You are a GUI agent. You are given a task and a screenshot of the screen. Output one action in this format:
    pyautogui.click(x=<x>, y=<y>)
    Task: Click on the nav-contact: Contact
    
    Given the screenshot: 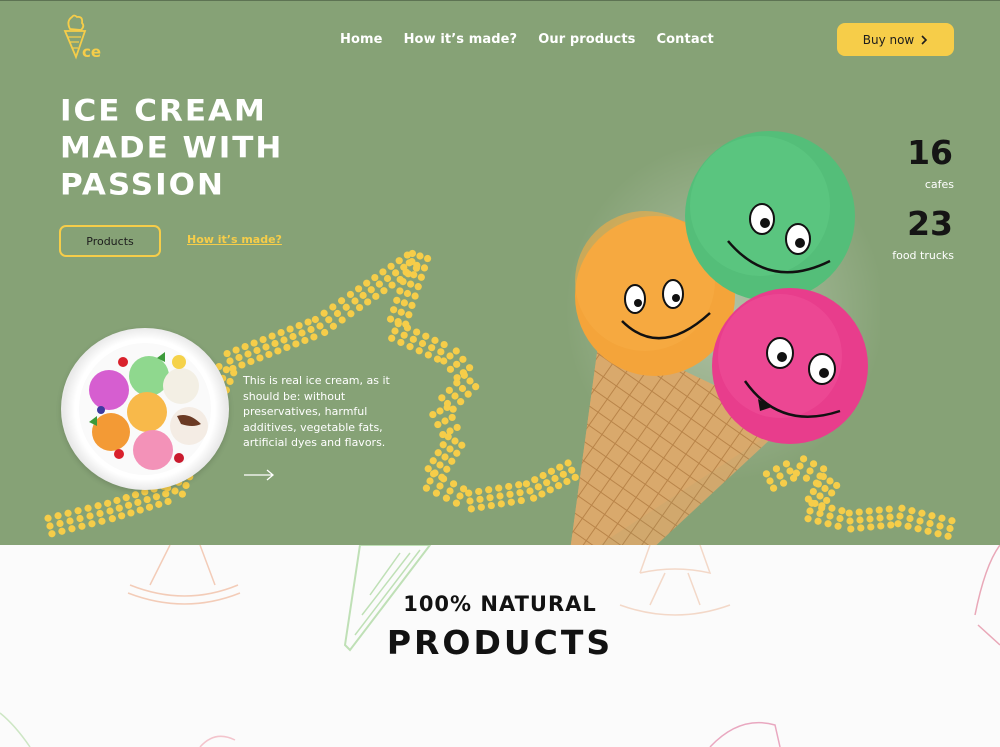 What is the action you would take?
    pyautogui.click(x=685, y=39)
    